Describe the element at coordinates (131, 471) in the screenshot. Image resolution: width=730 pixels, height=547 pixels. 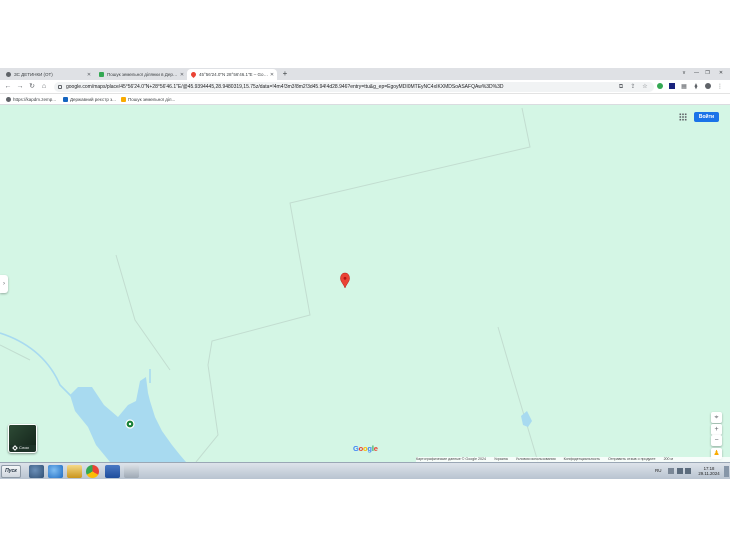
I see `tools-app-icon` at that location.